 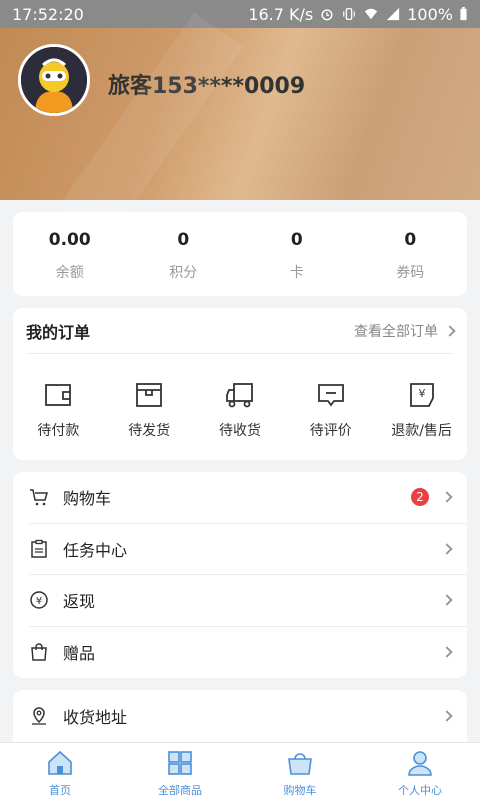 What do you see at coordinates (183, 273) in the screenshot?
I see `stat-label: 积分` at bounding box center [183, 273].